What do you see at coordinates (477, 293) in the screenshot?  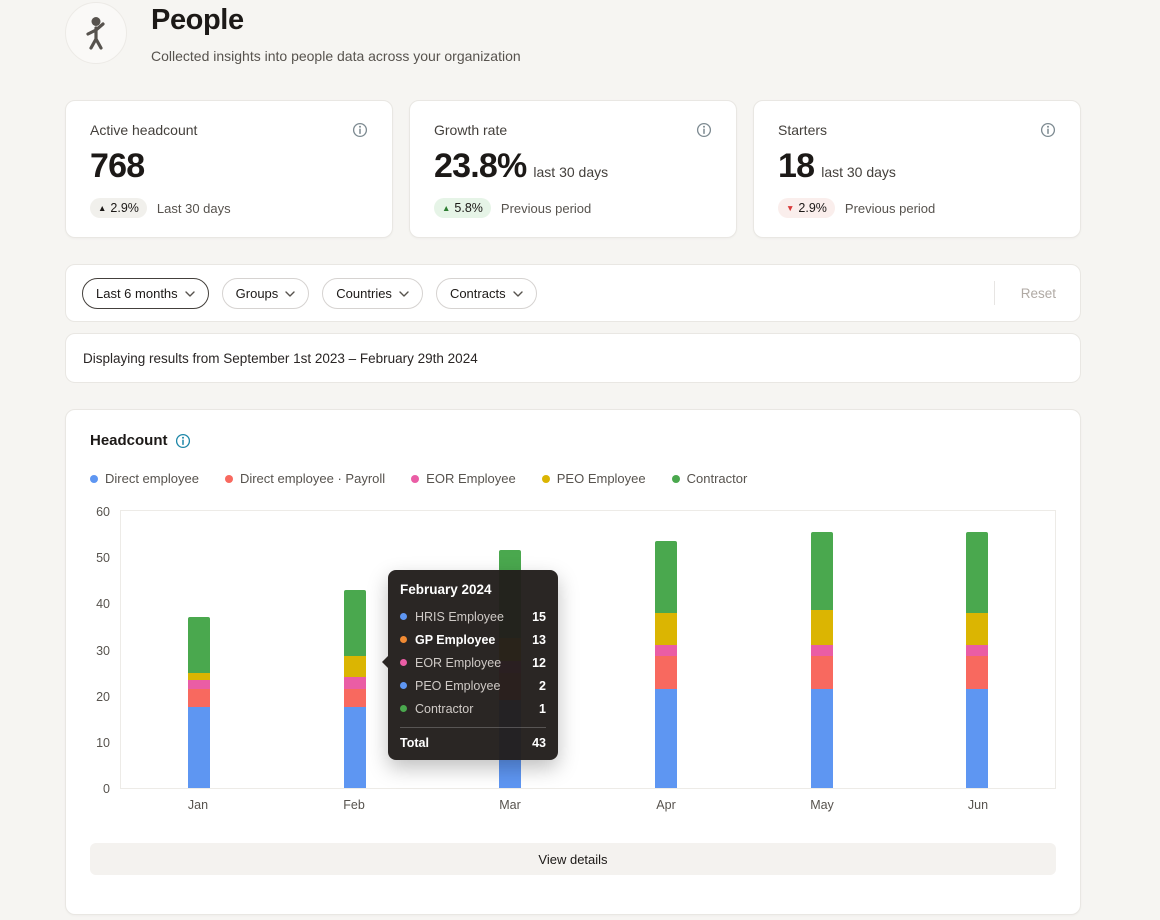 I see `filter-pill-label: Contracts` at bounding box center [477, 293].